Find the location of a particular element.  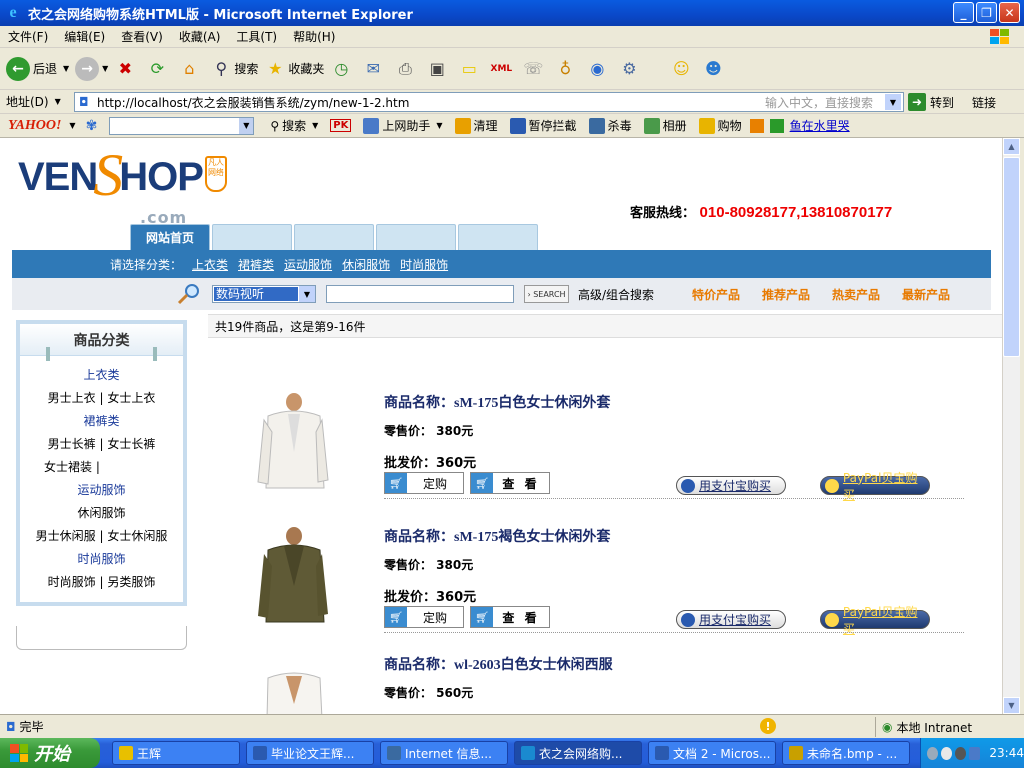

mail-icon: ✉ is located at coordinates (373, 69).